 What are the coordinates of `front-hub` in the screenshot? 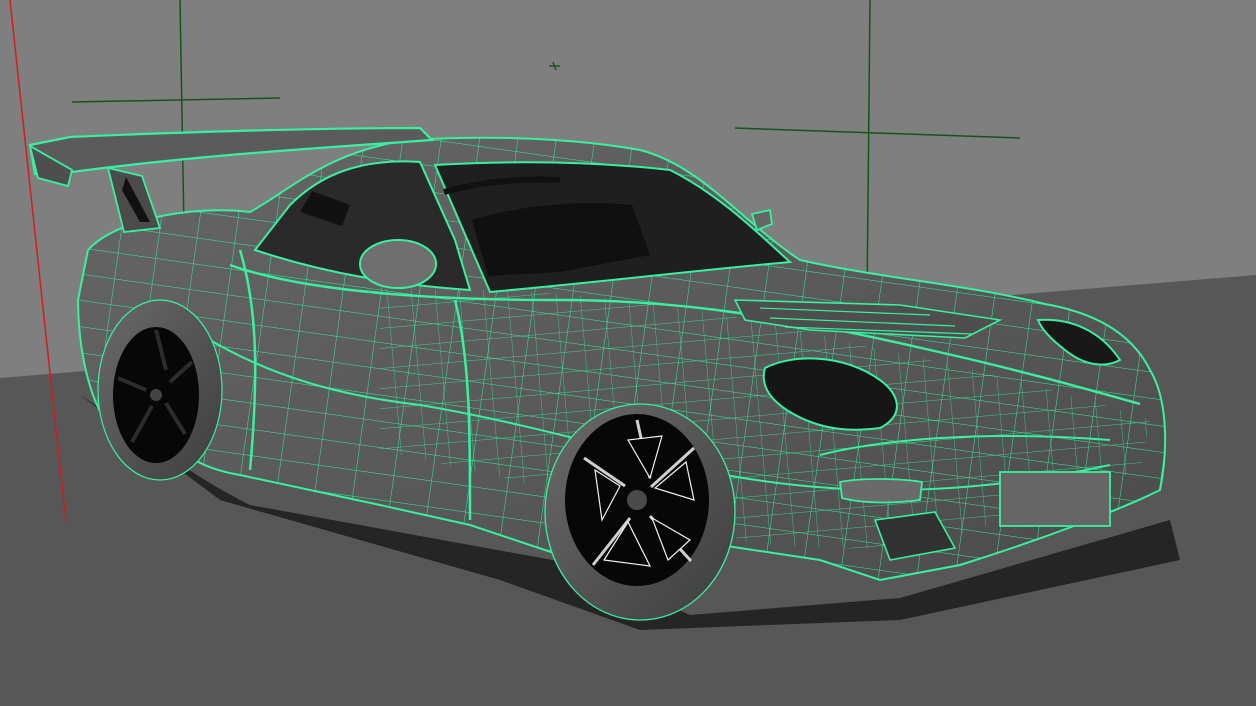 It's located at (637, 500).